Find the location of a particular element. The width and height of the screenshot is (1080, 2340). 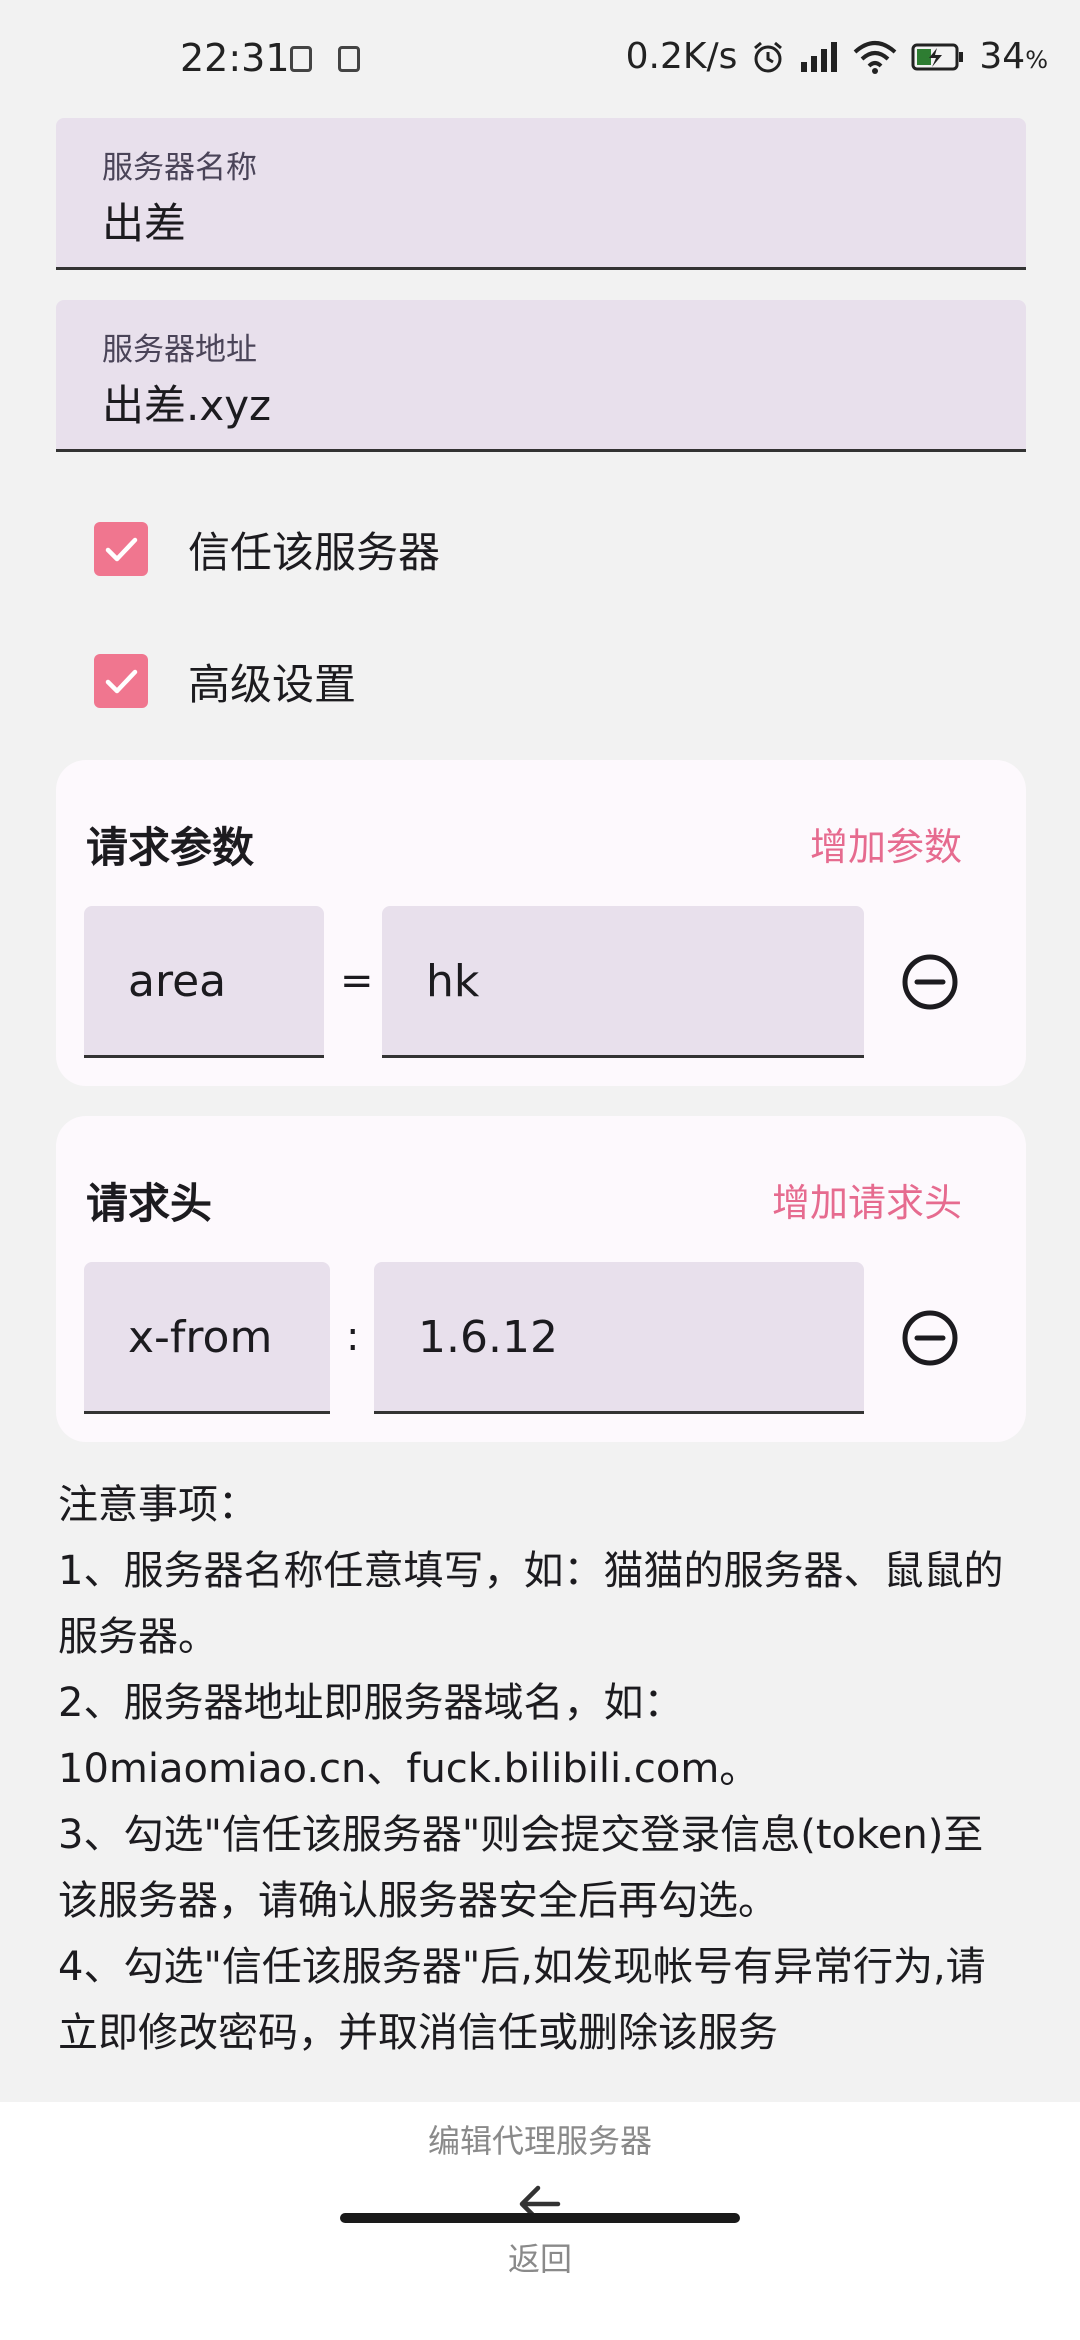

server-name-label: 服务器名称 is located at coordinates (179, 168).